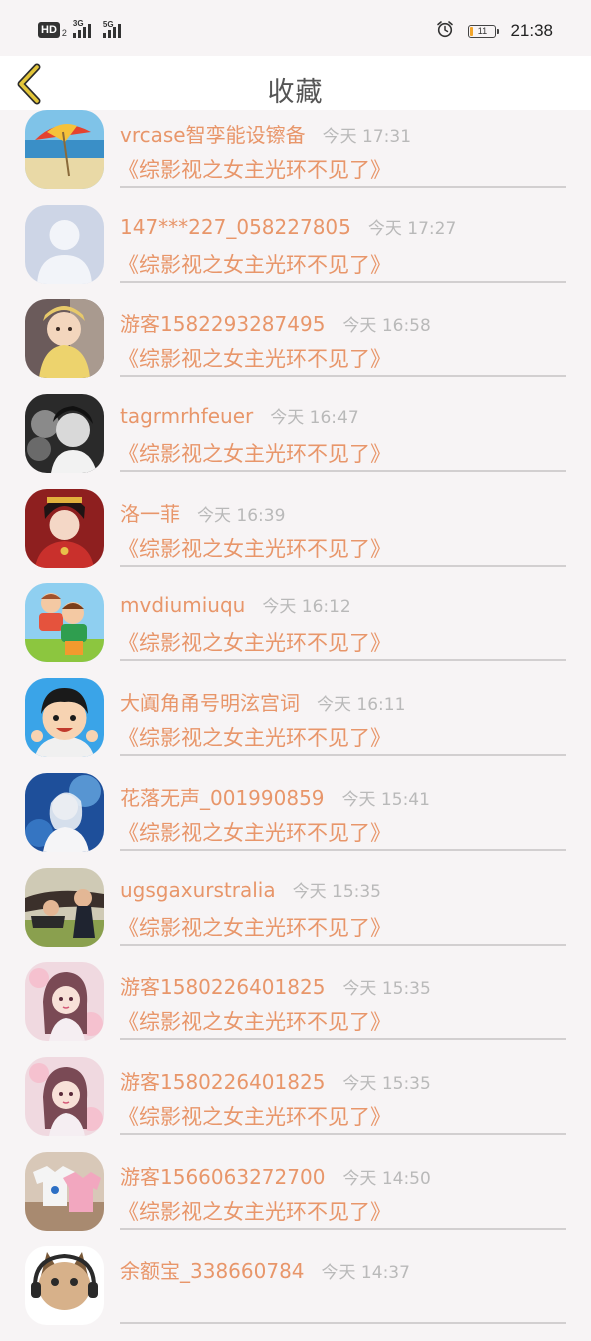 This screenshot has height=1341, width=591. I want to click on favorite-item: mvdiumiuqu 今天 16:12 《综影视之女主光环不见了》, so click(295, 630).